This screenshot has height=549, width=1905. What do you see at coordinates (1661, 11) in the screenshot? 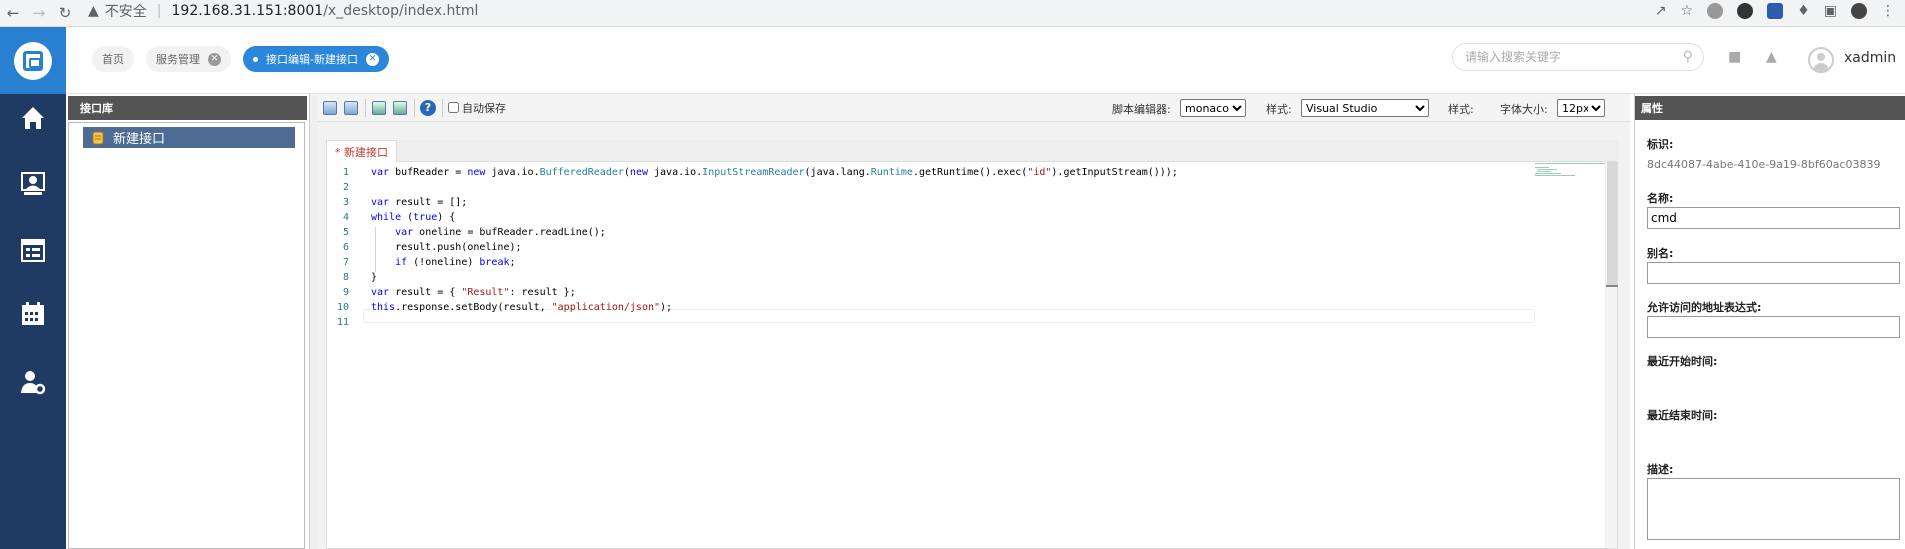
I see `share-icon: ↗` at bounding box center [1661, 11].